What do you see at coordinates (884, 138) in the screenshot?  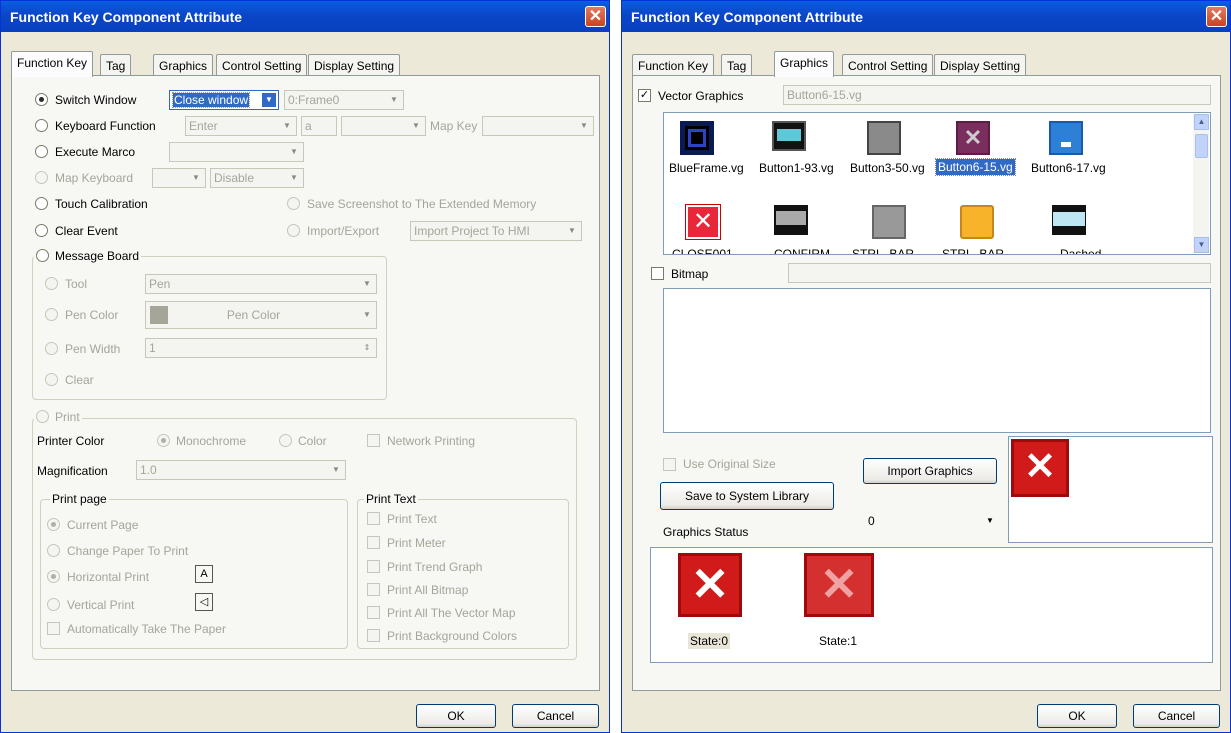 I see `button3-50-thumbnail` at bounding box center [884, 138].